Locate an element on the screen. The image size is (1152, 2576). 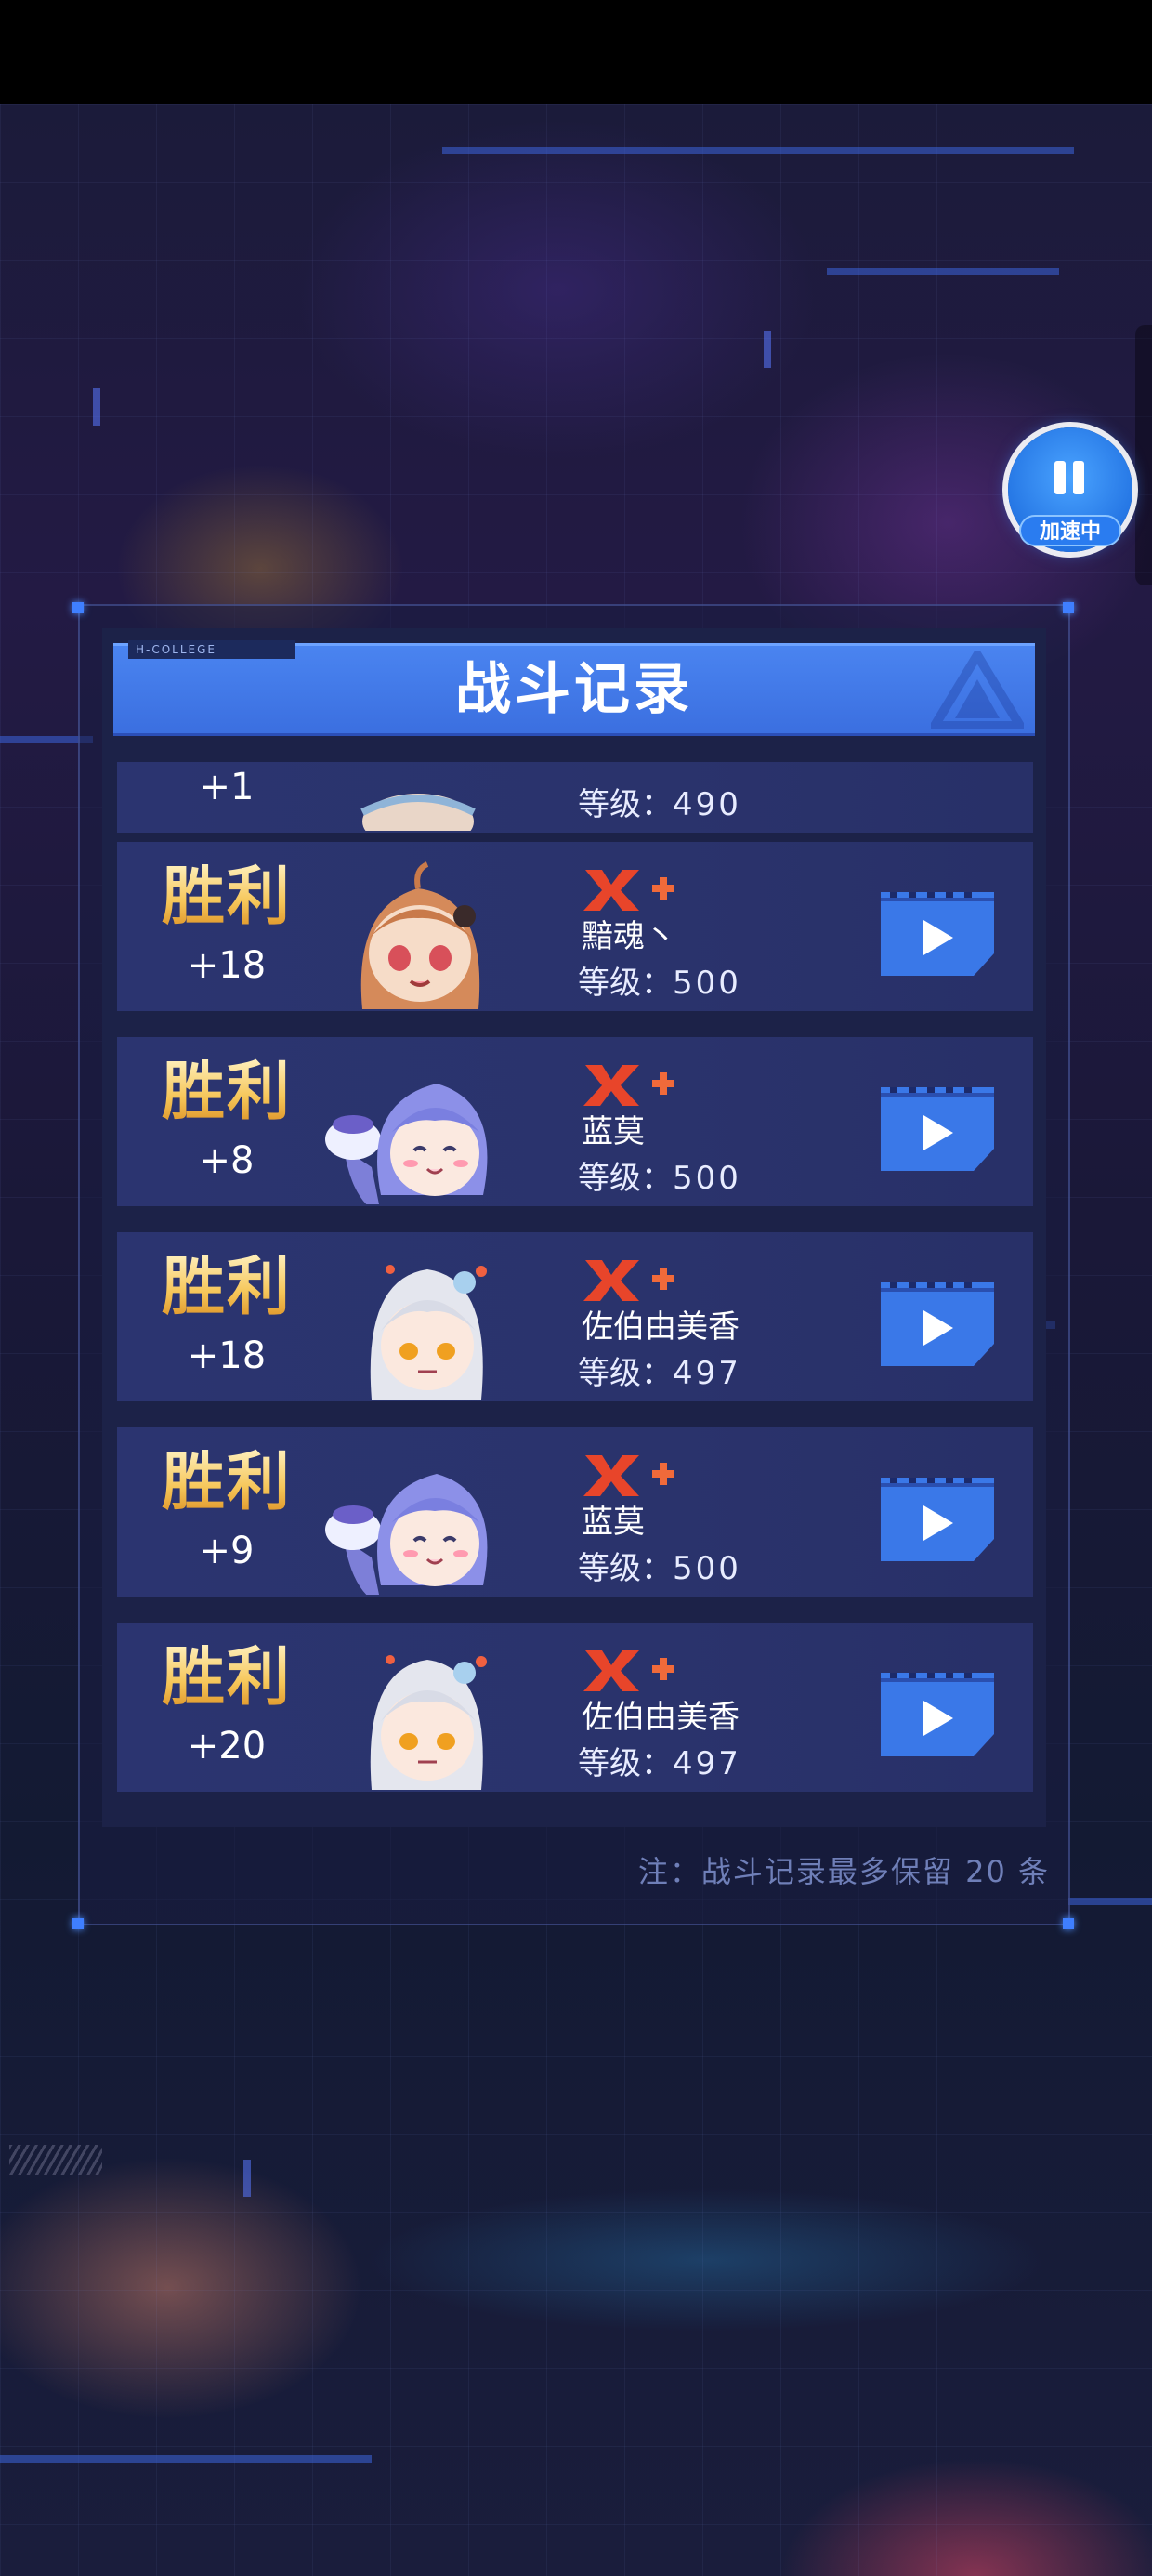
record-row: 胜利 +8 蓝莫 等级：500 is located at coordinates (575, 1121).